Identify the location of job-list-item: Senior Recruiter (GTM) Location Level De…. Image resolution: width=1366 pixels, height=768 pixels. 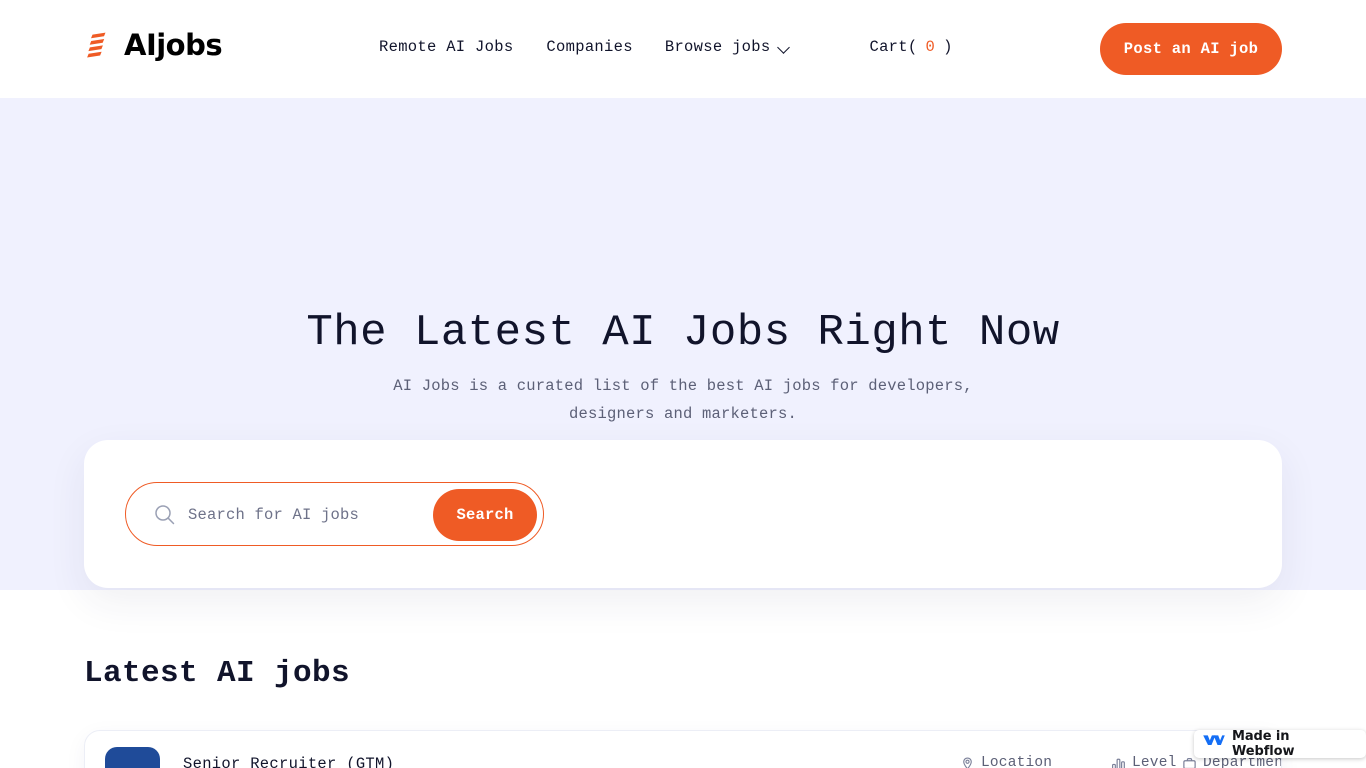
(683, 749).